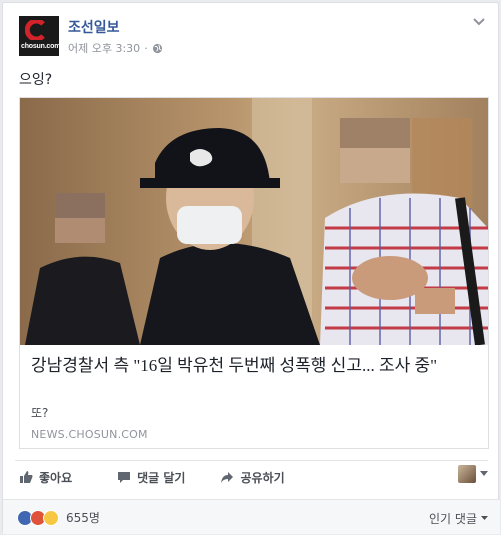 Image resolution: width=501 pixels, height=535 pixels. I want to click on chosun-logo-icon, so click(35, 30).